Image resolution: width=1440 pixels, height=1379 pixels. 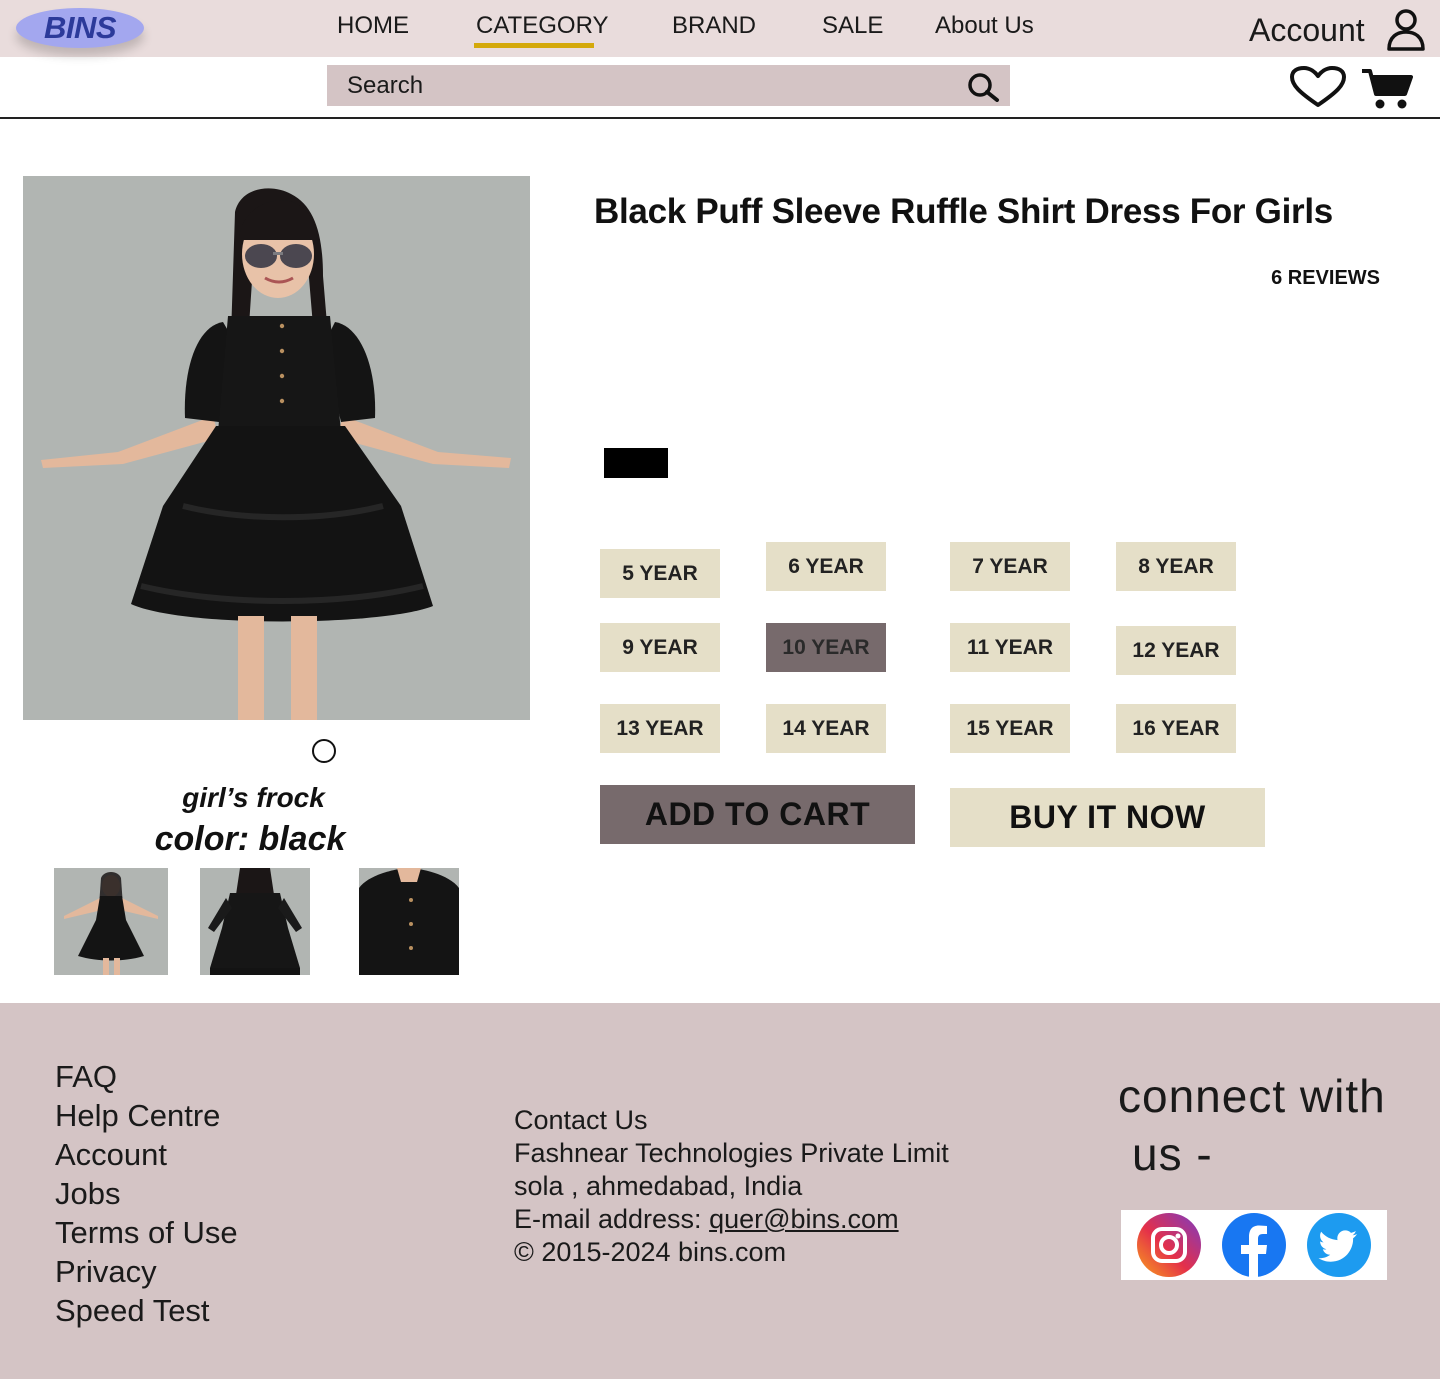 What do you see at coordinates (276, 448) in the screenshot?
I see `product-main-image` at bounding box center [276, 448].